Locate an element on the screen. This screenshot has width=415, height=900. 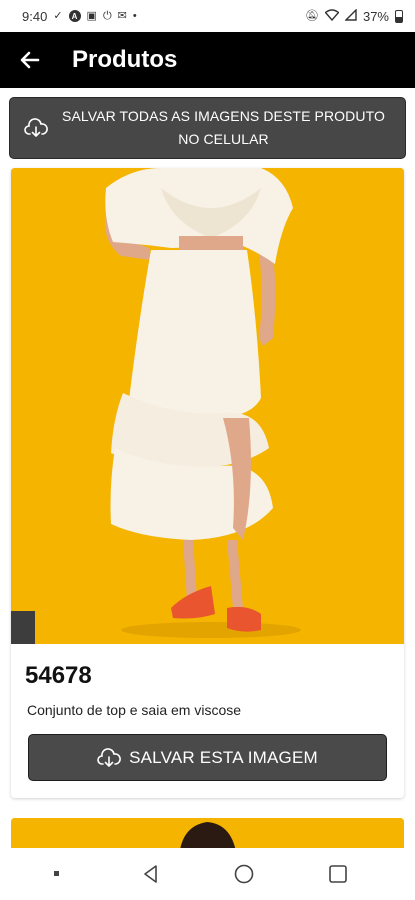
back-button is located at coordinates (30, 60).